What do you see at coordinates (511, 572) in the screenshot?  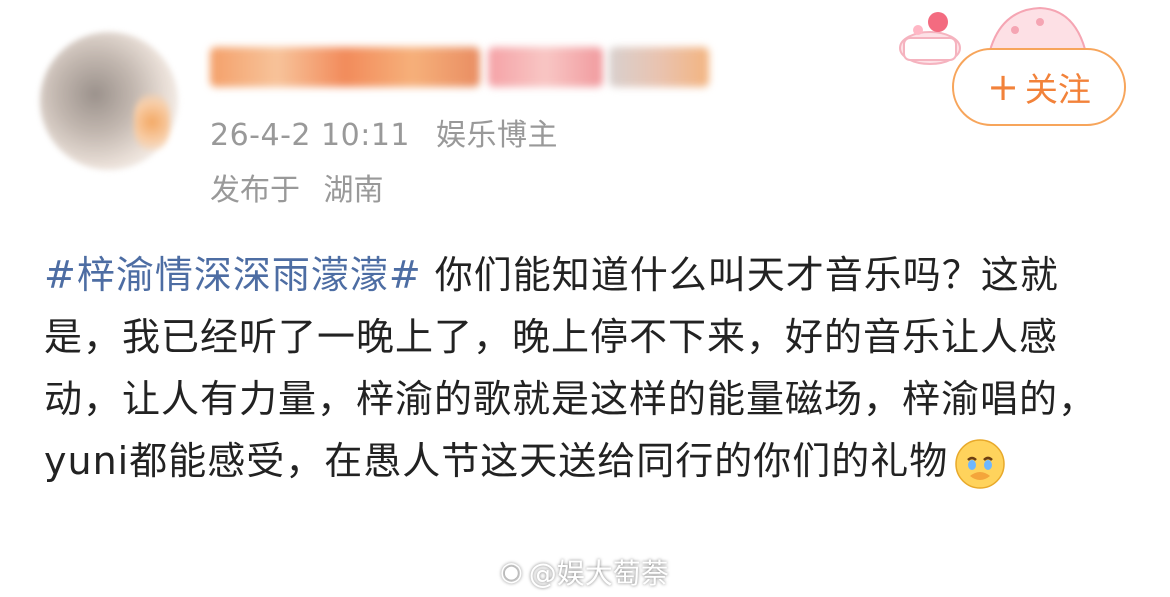 I see `weibo-icon: ◉` at bounding box center [511, 572].